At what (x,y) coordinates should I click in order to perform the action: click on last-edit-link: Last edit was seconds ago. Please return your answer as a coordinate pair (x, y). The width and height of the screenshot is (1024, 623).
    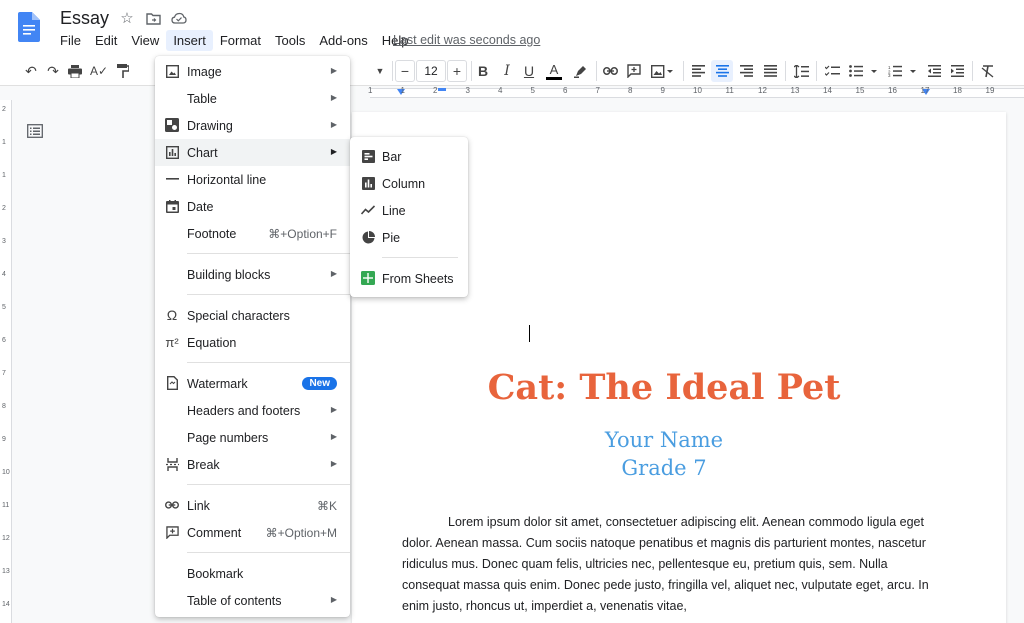
    Looking at the image, I should click on (466, 40).